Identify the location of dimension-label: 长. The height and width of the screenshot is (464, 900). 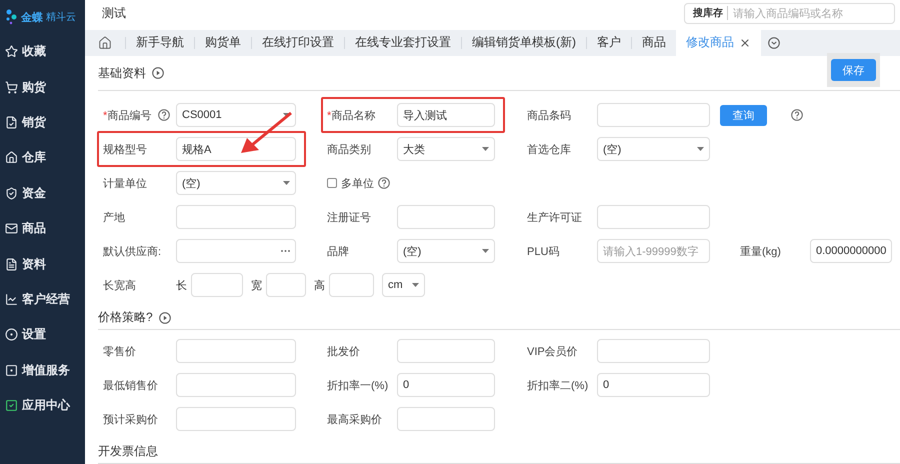
(181, 285).